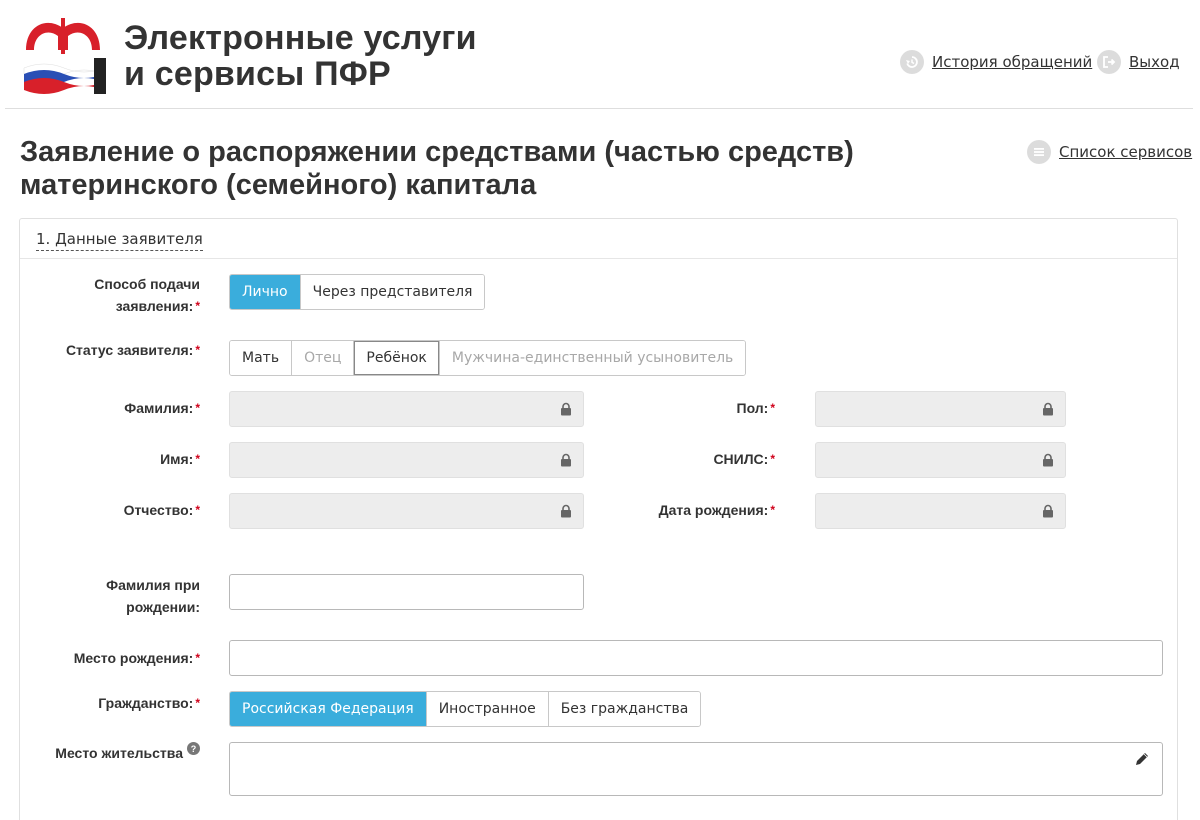 Image resolution: width=1200 pixels, height=820 pixels. What do you see at coordinates (159, 408) in the screenshot?
I see `surname-label-text: Фамилия:` at bounding box center [159, 408].